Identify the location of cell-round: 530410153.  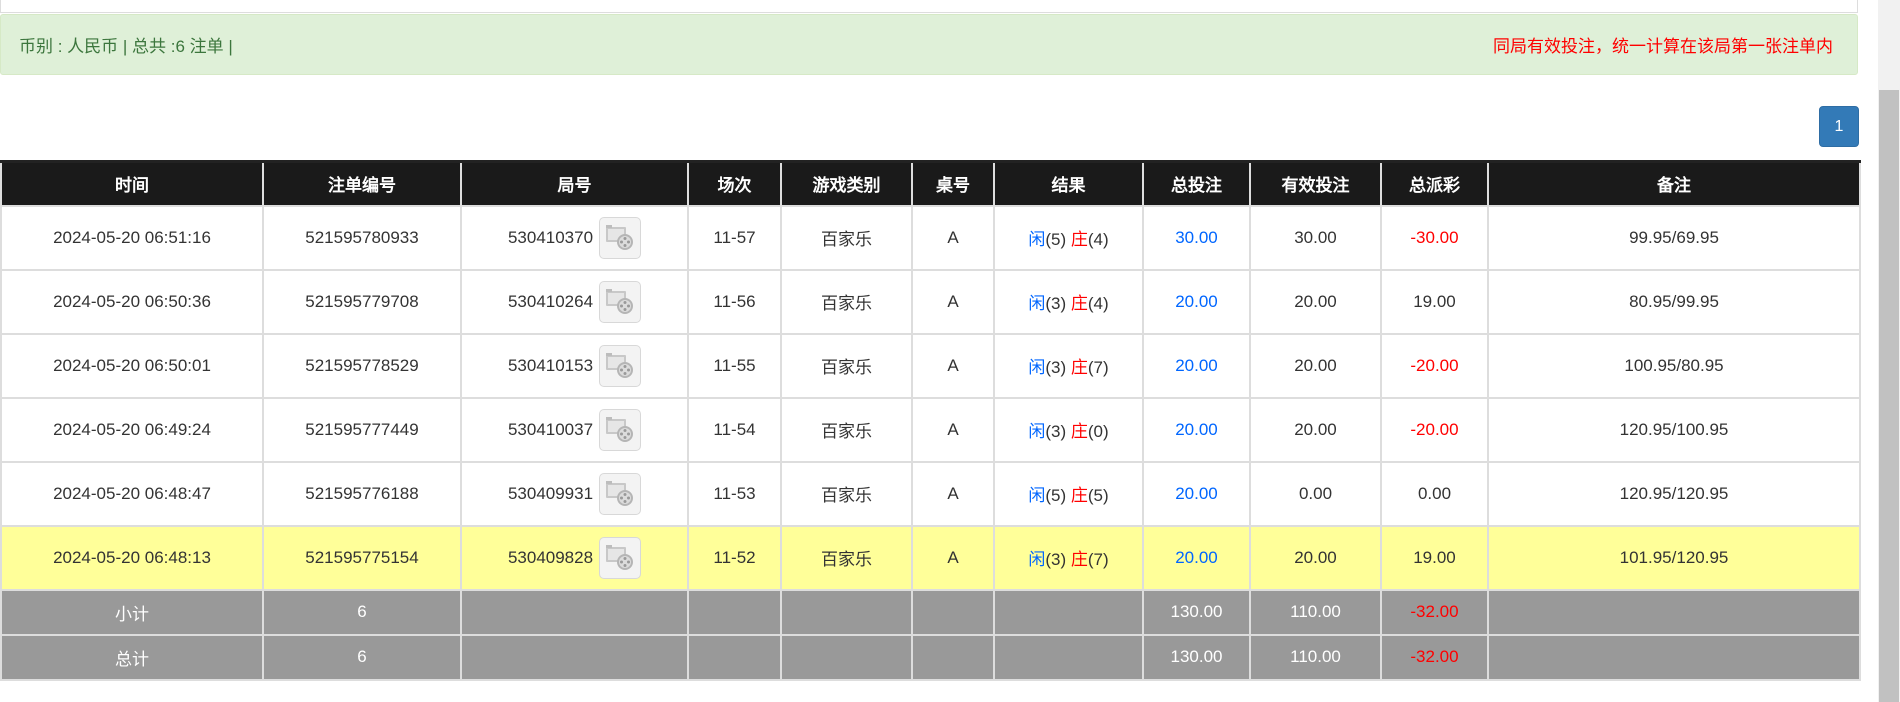
(574, 365).